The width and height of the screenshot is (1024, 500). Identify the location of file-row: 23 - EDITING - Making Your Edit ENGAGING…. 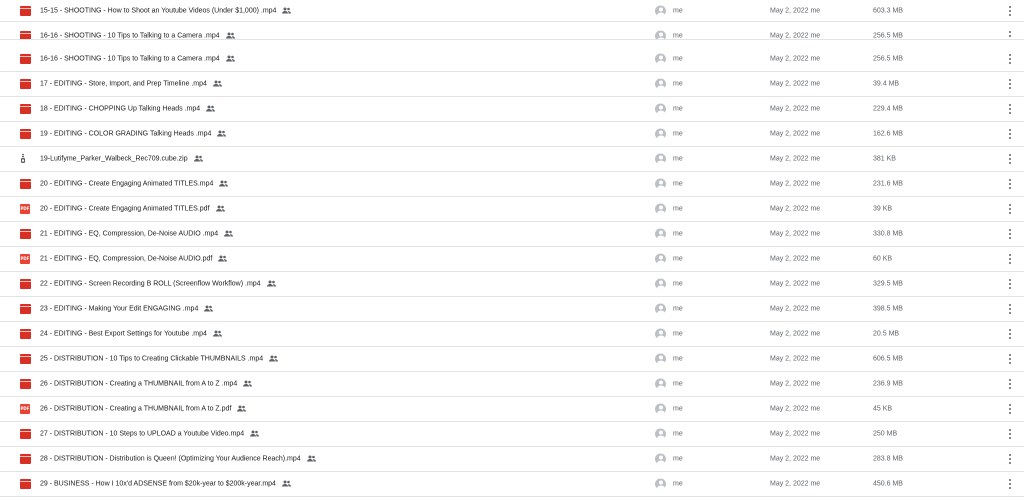
(512, 309).